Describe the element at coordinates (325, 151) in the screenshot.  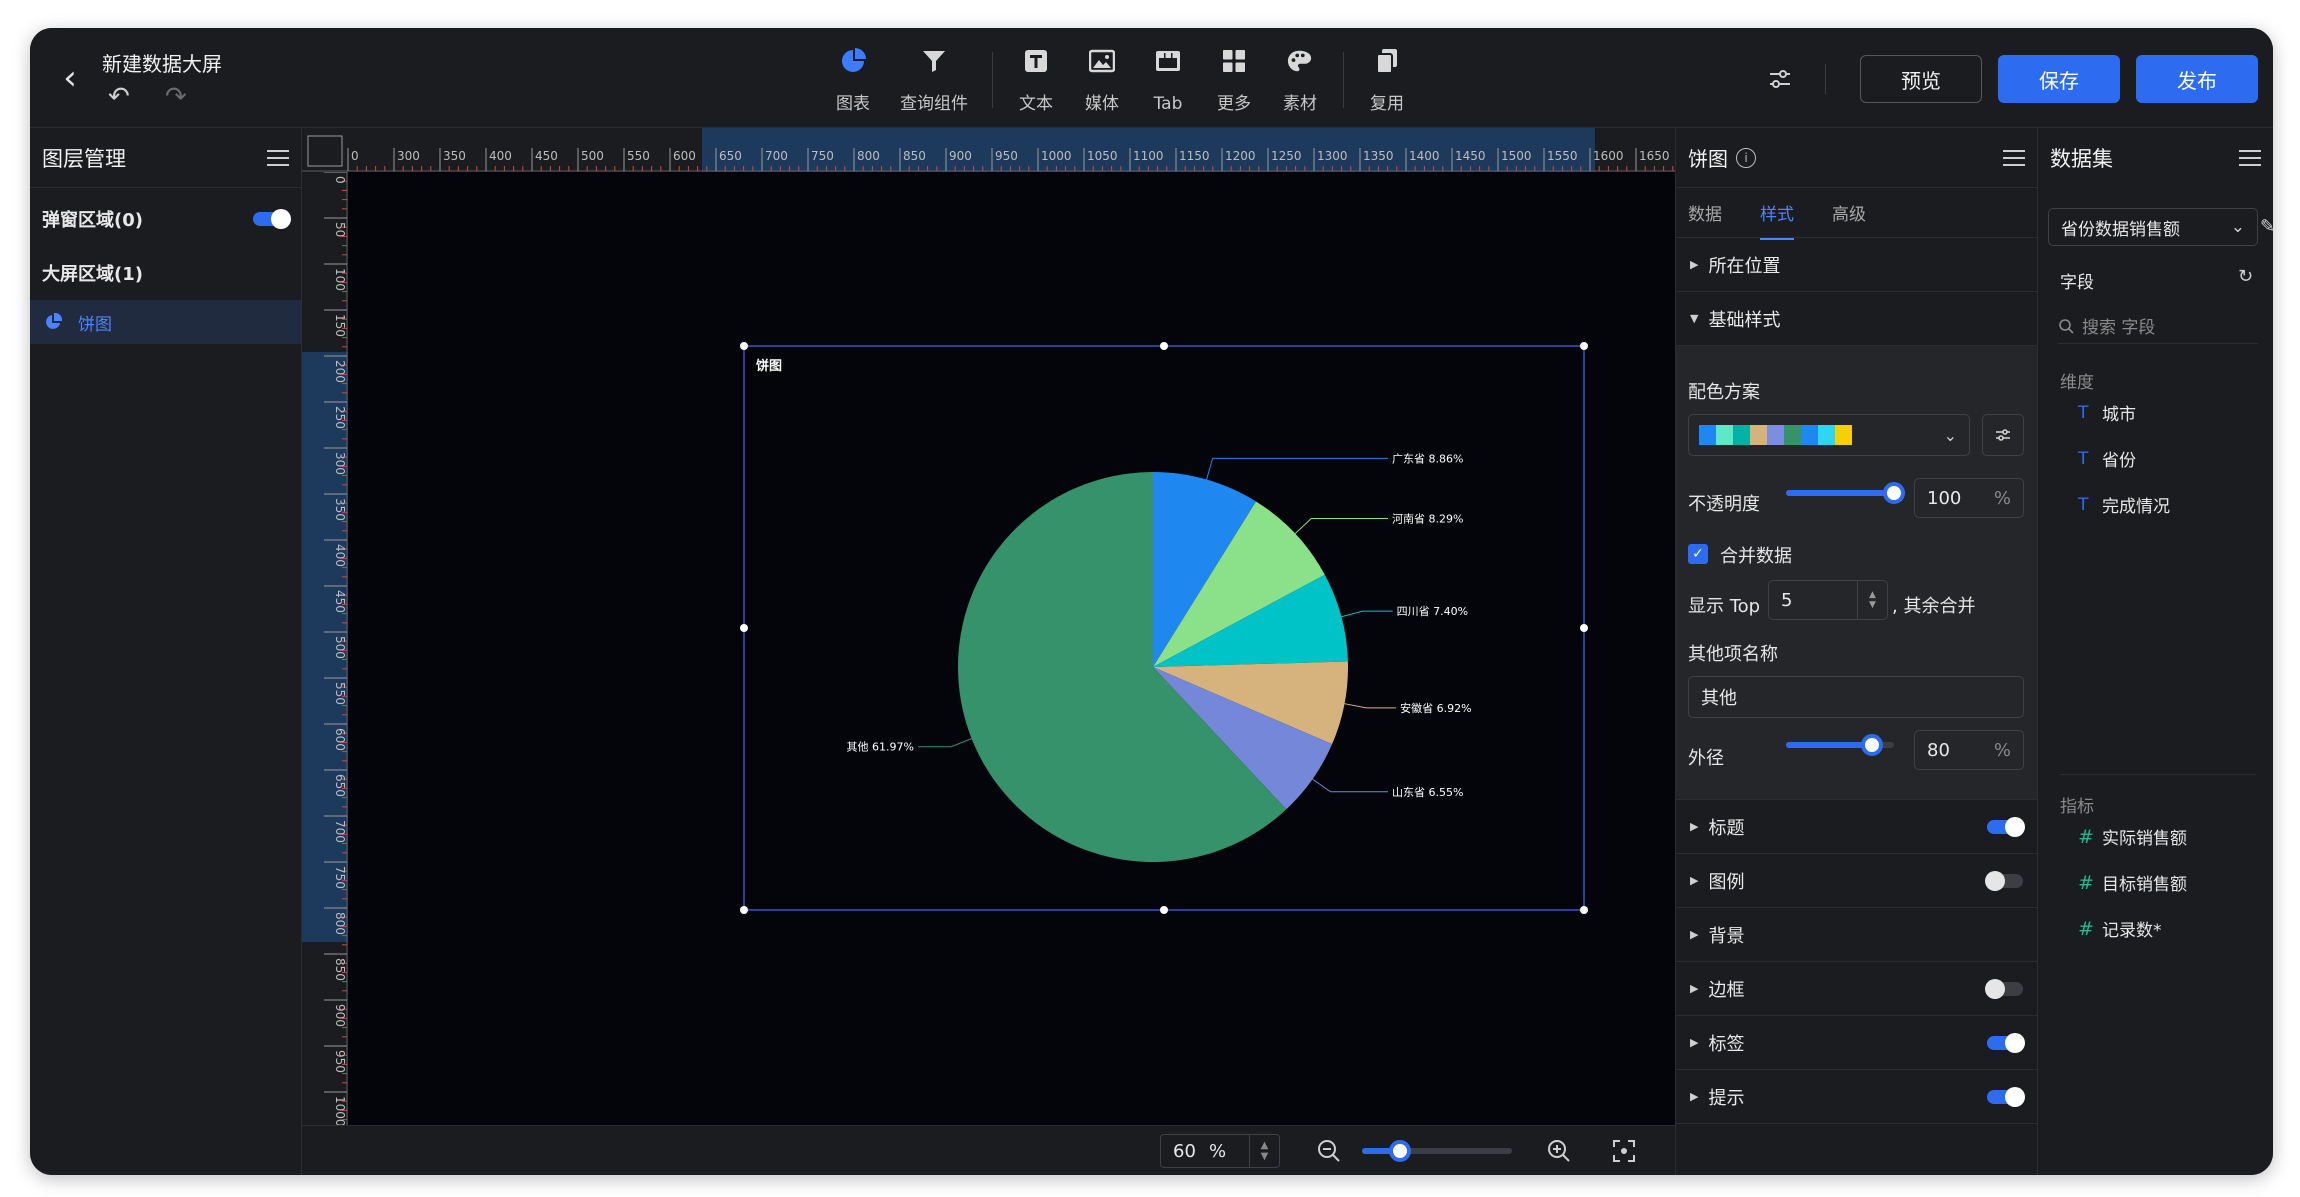
I see `ruler-corner-icon` at that location.